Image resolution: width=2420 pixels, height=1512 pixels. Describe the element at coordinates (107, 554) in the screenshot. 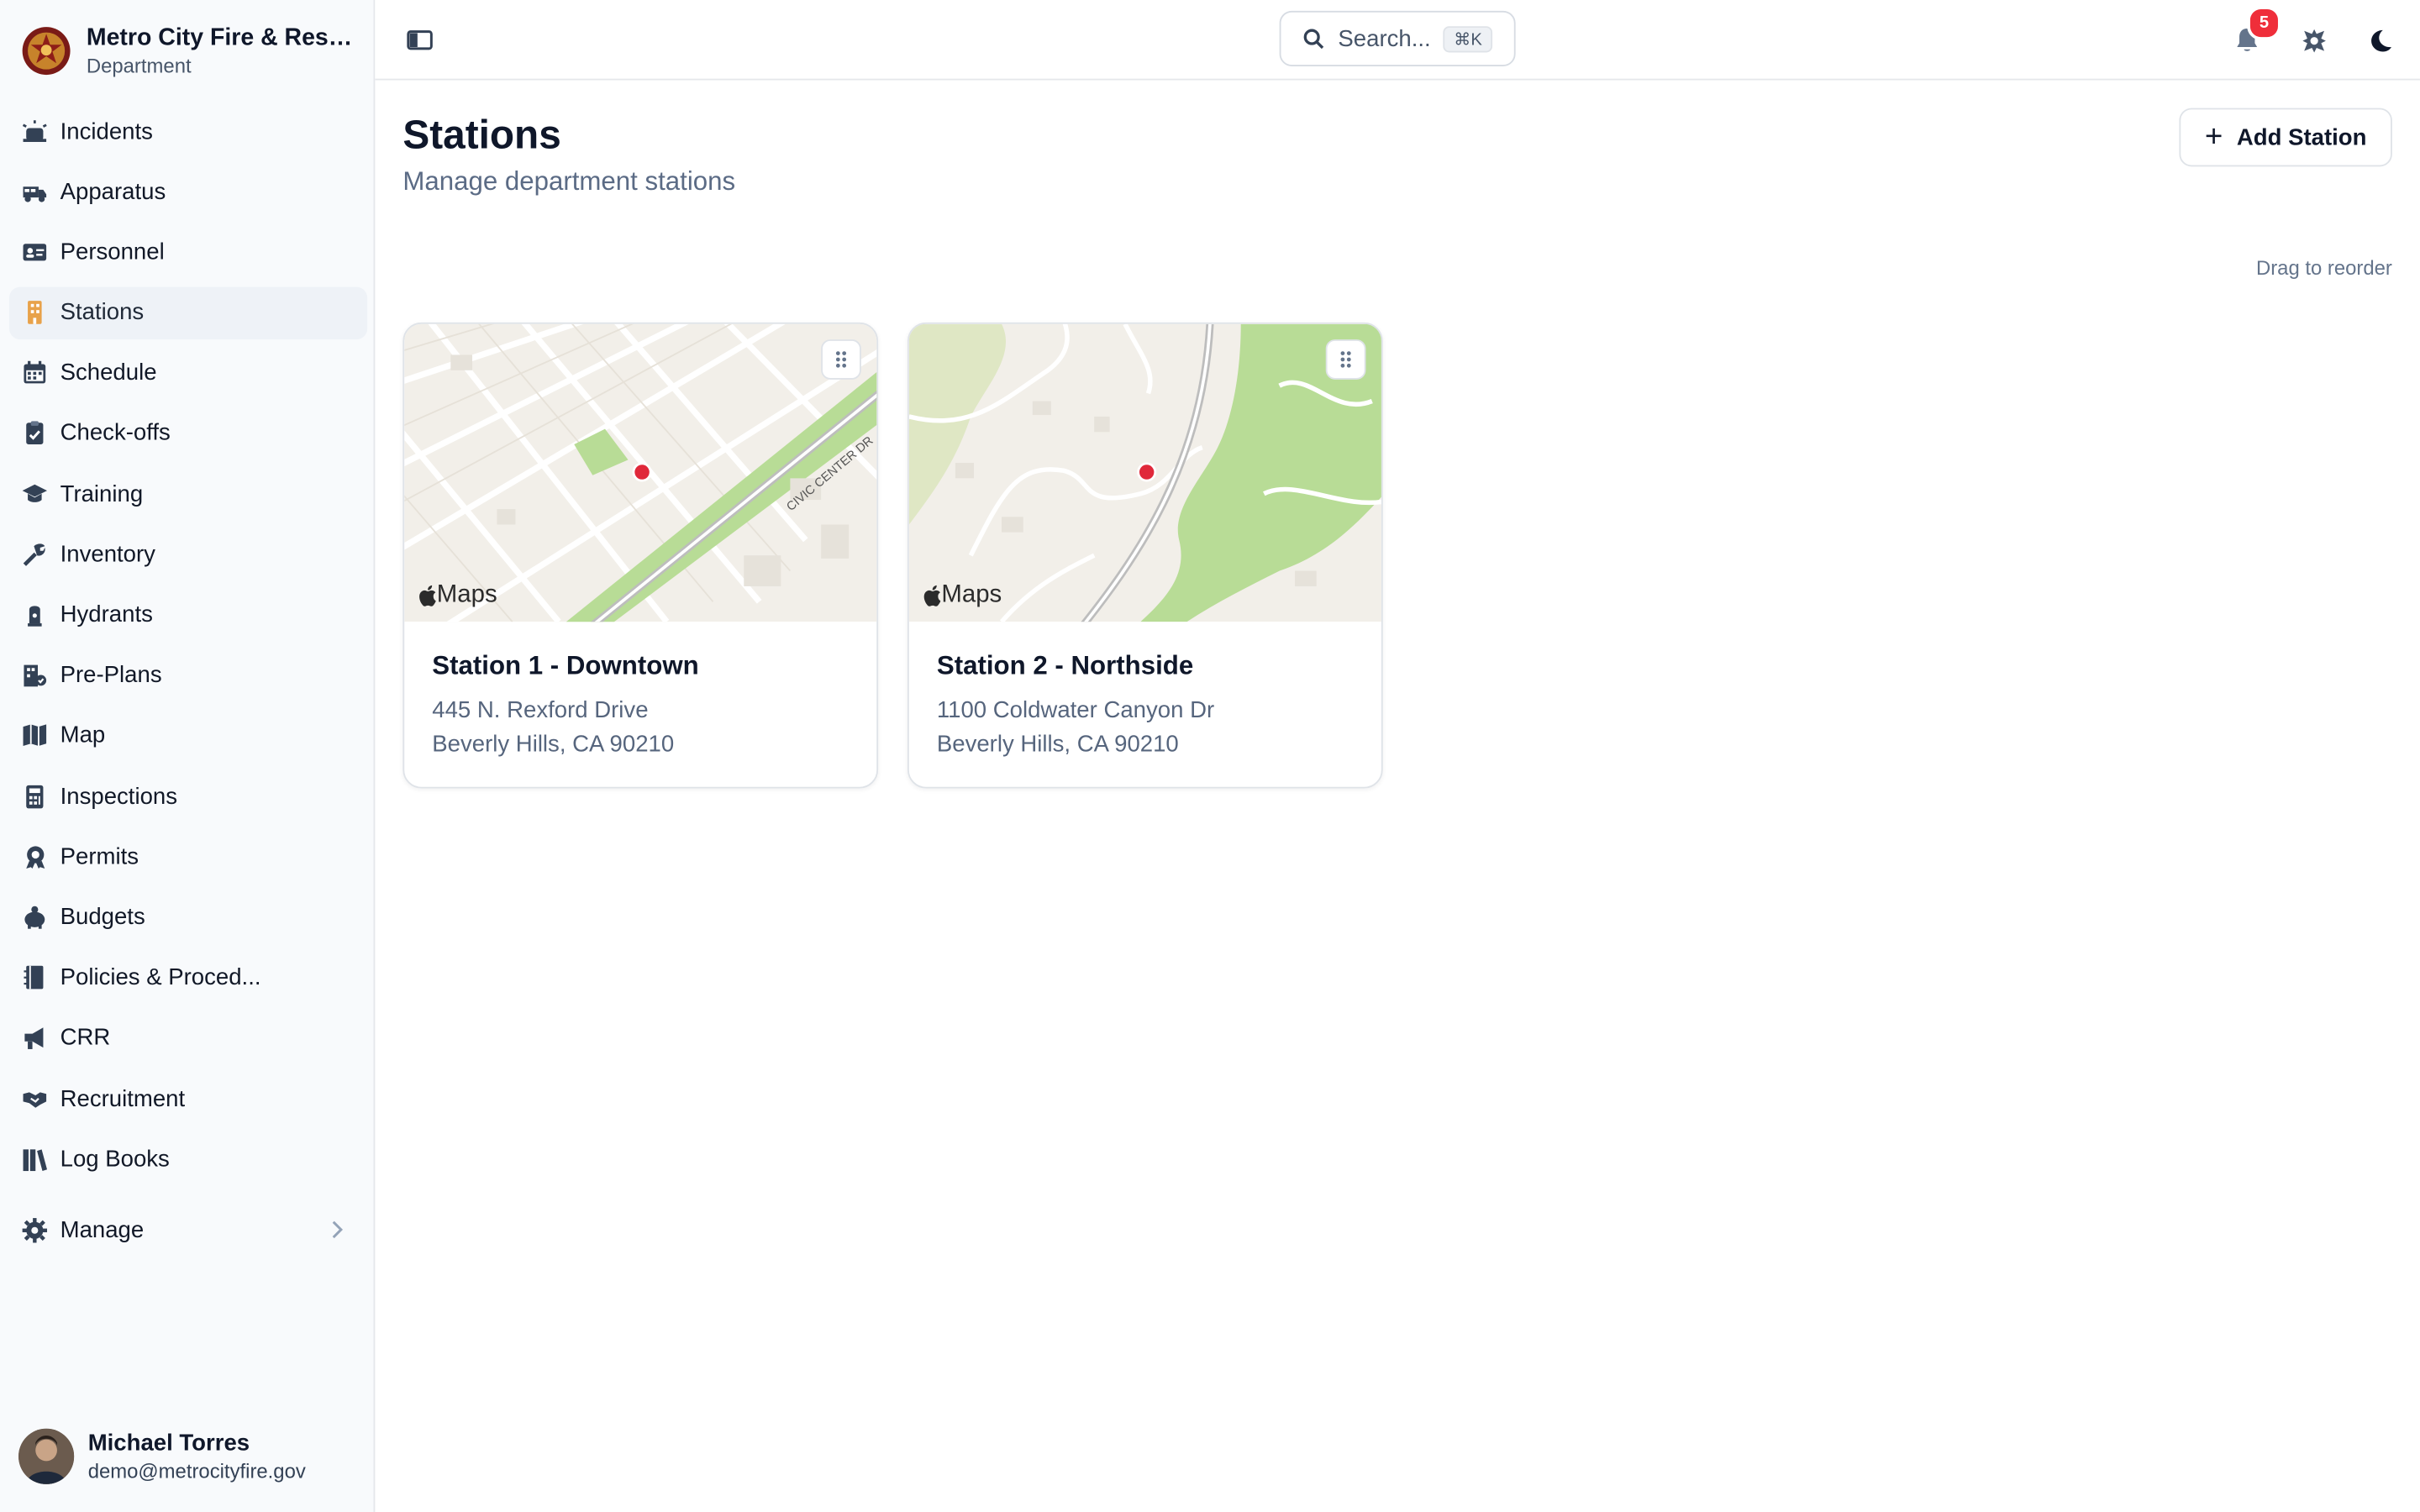

I see `sidebar-item-label: Inventory` at that location.